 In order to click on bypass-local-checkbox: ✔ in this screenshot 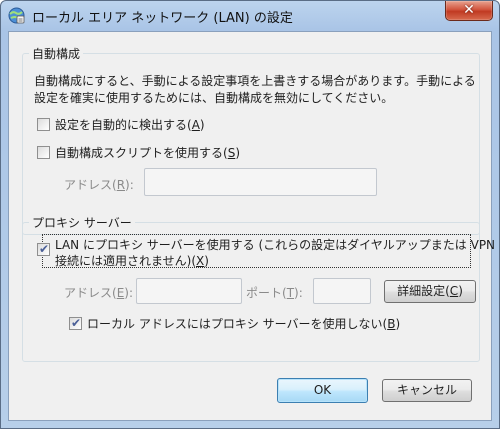, I will do `click(75, 323)`.